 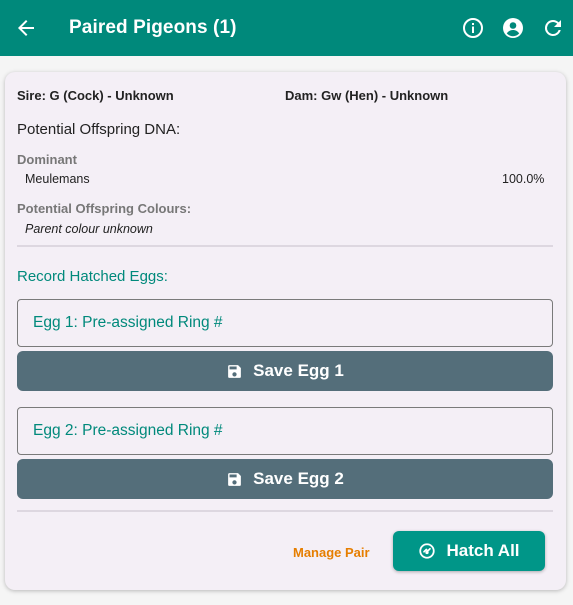 What do you see at coordinates (89, 229) in the screenshot?
I see `colours-value: Parent colour unknown` at bounding box center [89, 229].